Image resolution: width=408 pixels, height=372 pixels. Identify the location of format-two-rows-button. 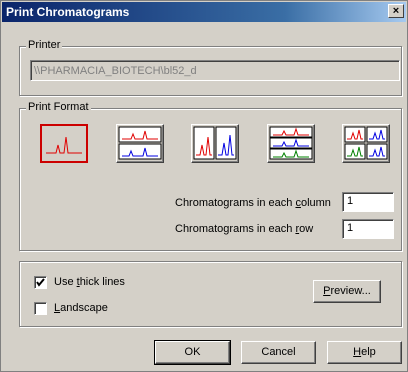
(140, 143).